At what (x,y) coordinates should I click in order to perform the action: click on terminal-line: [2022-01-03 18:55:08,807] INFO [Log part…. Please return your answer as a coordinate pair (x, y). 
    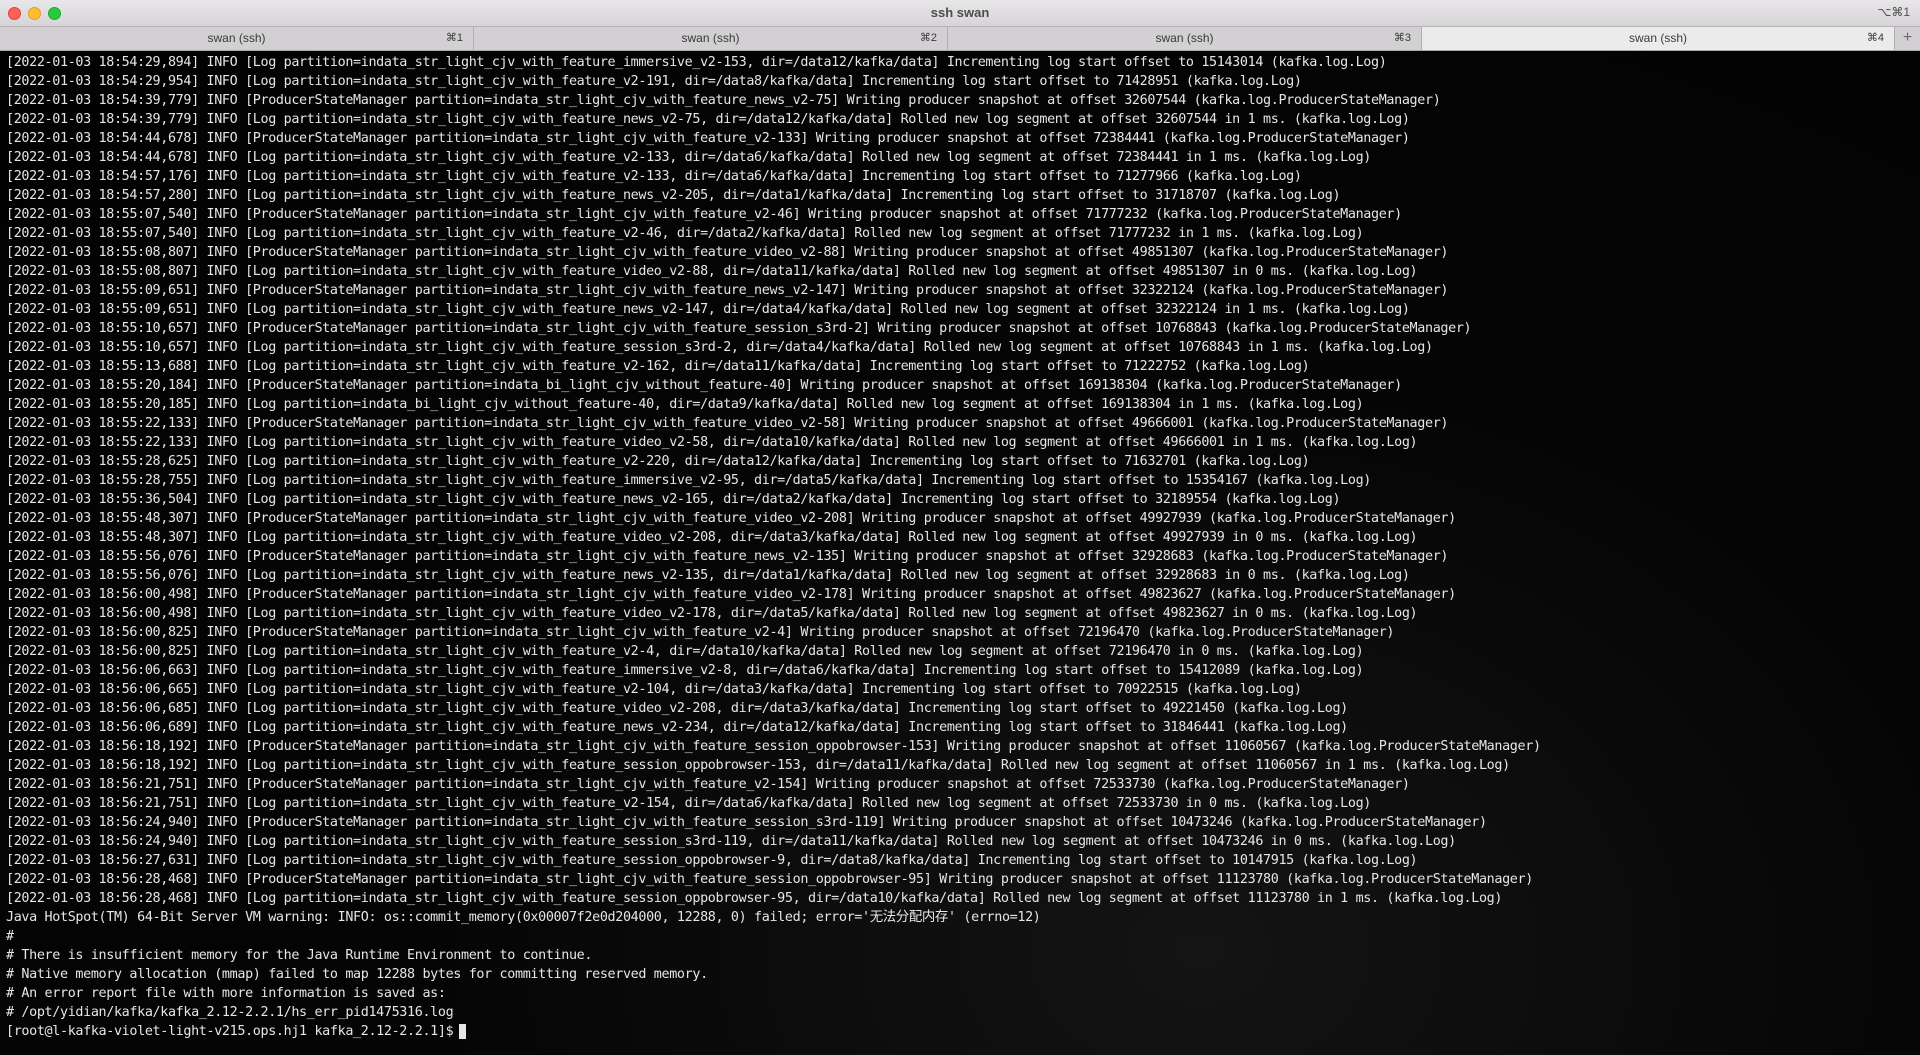
    Looking at the image, I should click on (712, 271).